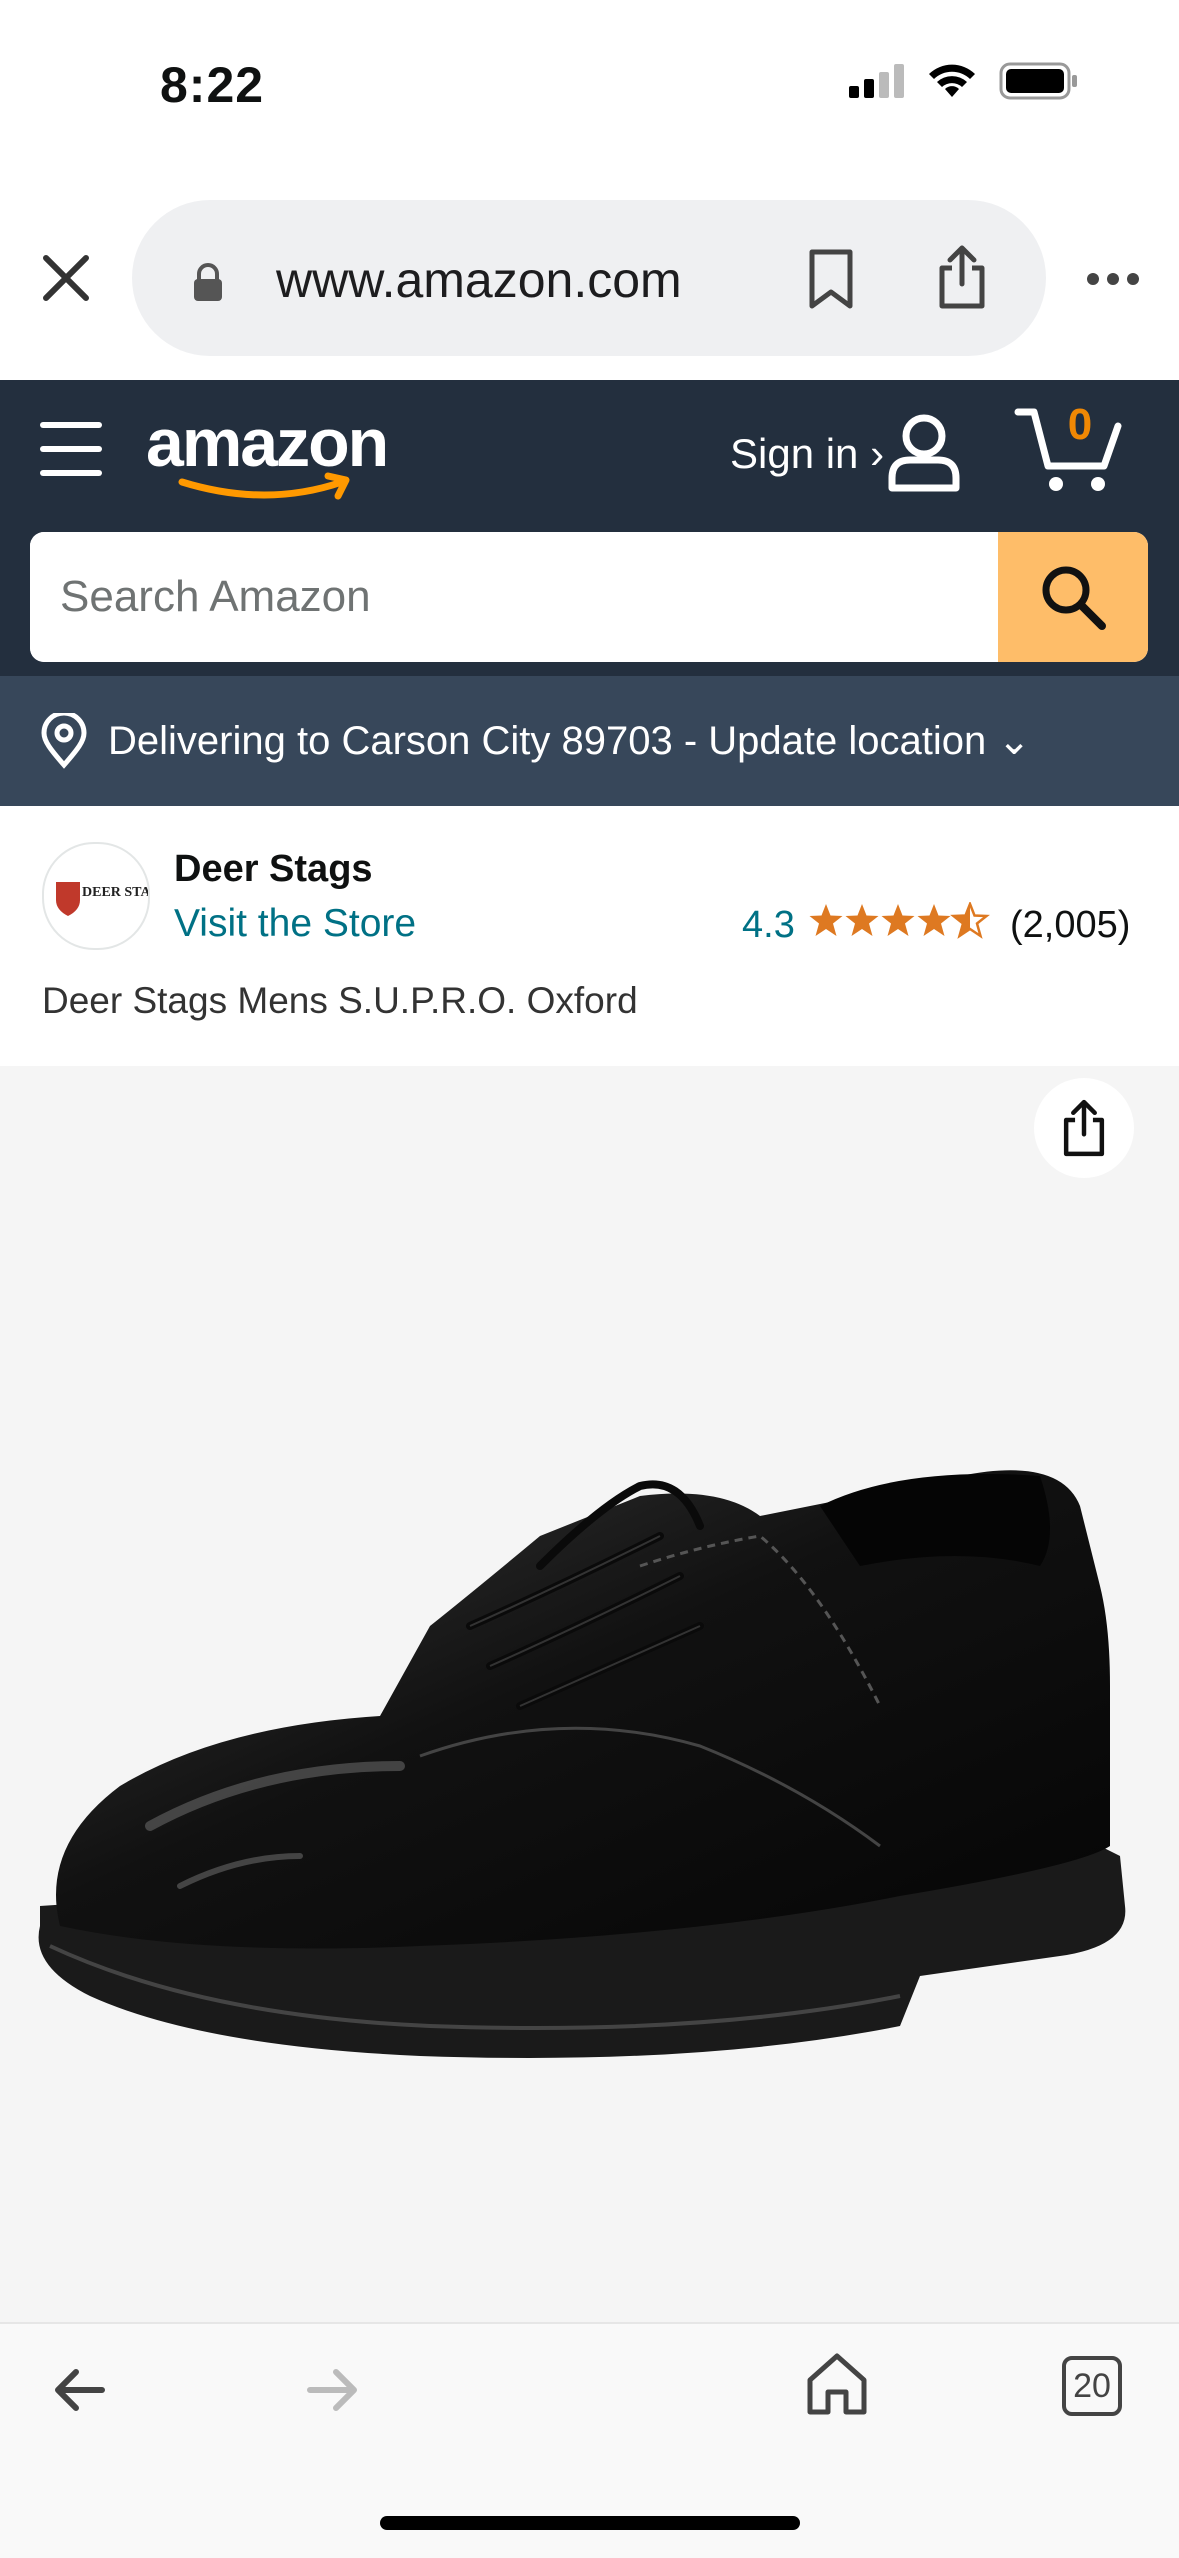 This screenshot has width=1179, height=2558. I want to click on wifi-icon, so click(952, 80).